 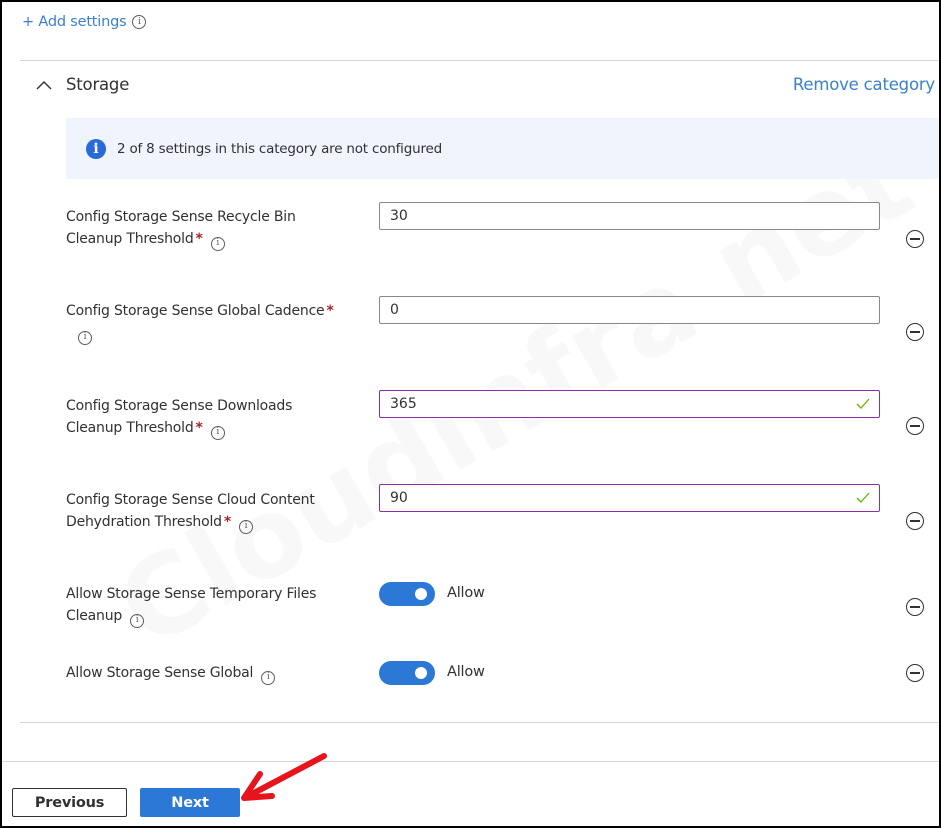 I want to click on category-title: Storage, so click(x=98, y=84).